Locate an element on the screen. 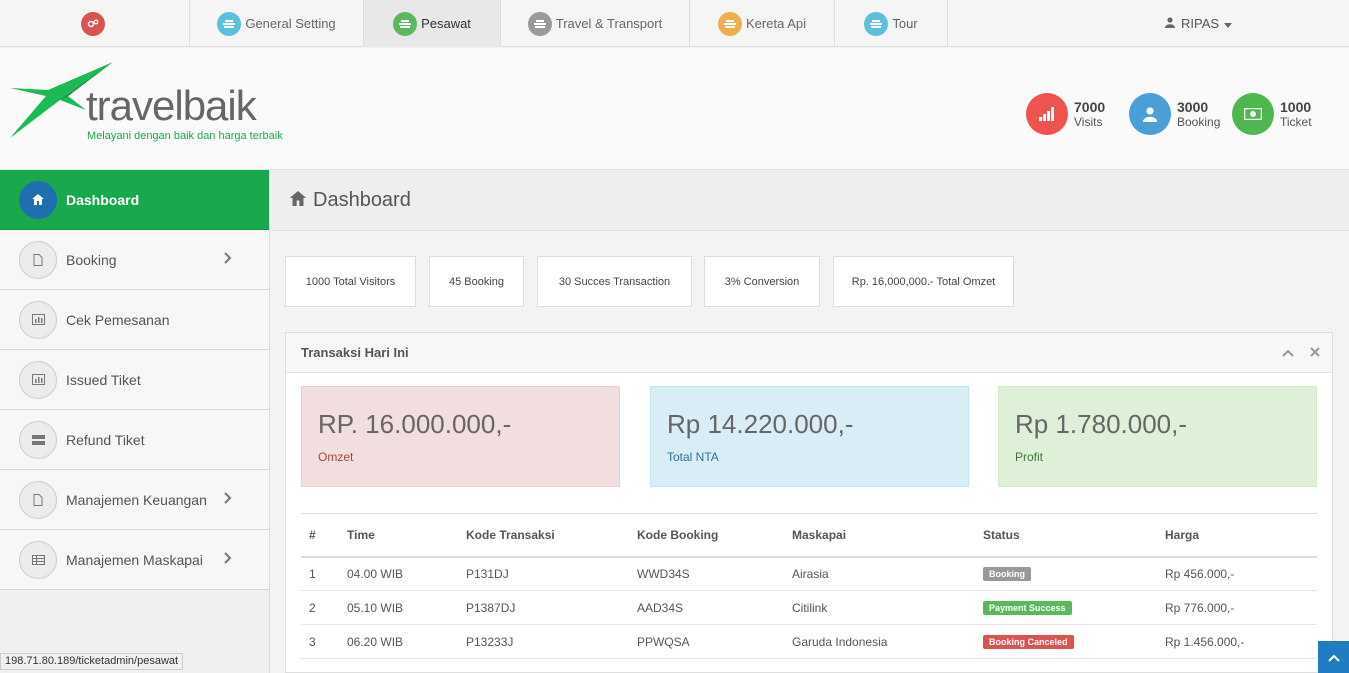  close-icon is located at coordinates (1315, 352).